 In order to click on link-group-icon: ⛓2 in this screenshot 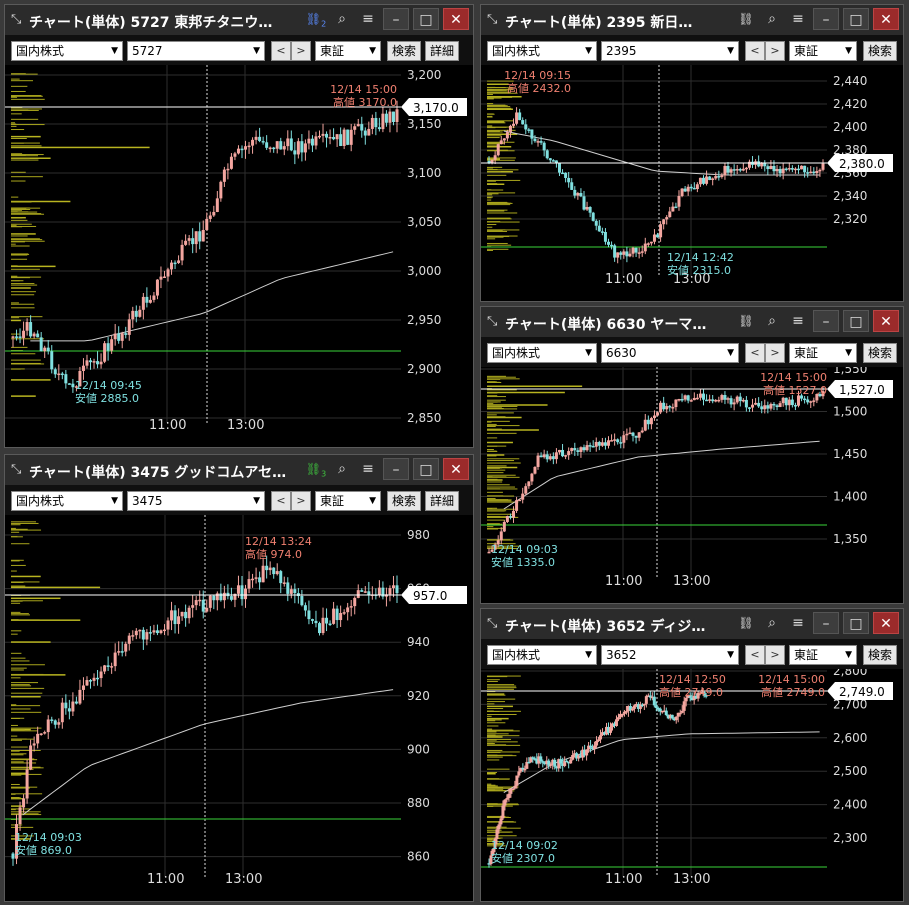, I will do `click(316, 19)`.